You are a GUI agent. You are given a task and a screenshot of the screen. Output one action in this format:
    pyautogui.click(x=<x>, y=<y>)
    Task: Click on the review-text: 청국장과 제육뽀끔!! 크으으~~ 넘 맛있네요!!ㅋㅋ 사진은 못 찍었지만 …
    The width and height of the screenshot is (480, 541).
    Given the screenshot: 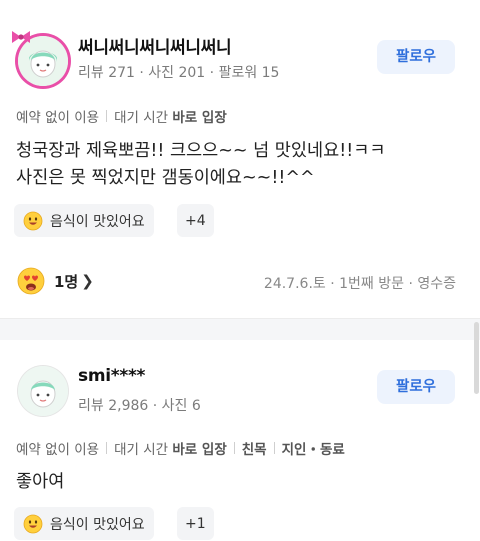 What is the action you would take?
    pyautogui.click(x=200, y=165)
    